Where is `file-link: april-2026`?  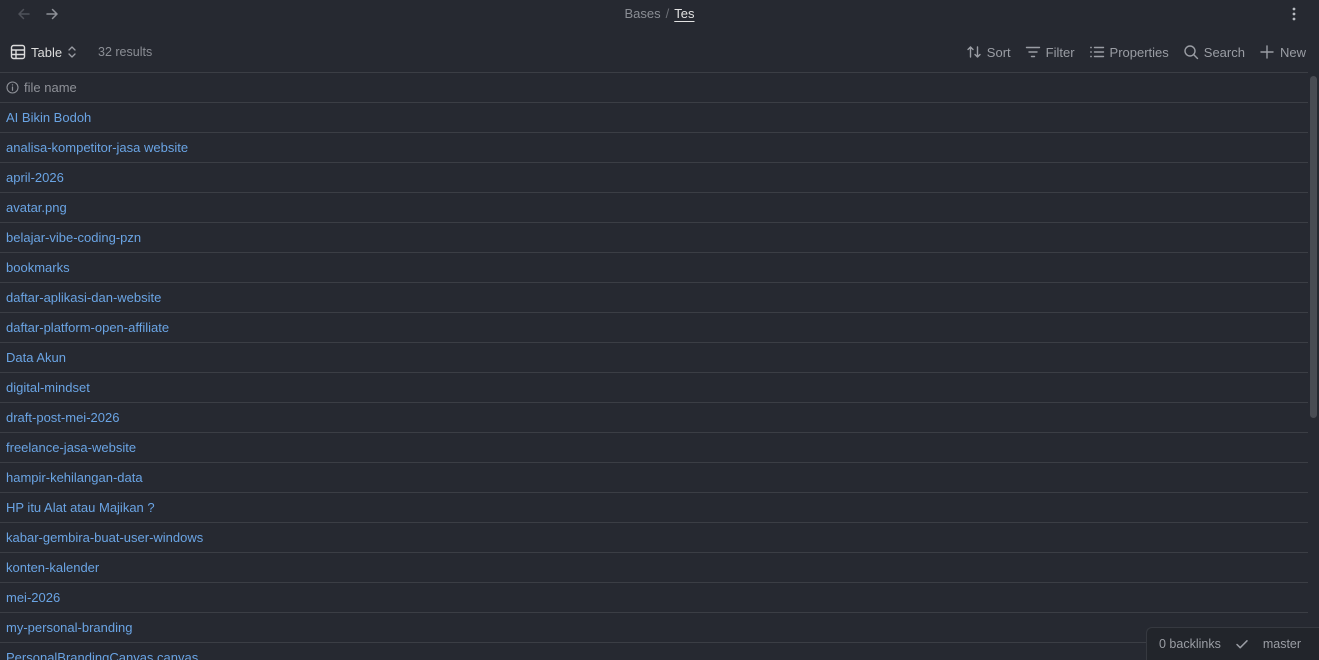 file-link: april-2026 is located at coordinates (35, 177).